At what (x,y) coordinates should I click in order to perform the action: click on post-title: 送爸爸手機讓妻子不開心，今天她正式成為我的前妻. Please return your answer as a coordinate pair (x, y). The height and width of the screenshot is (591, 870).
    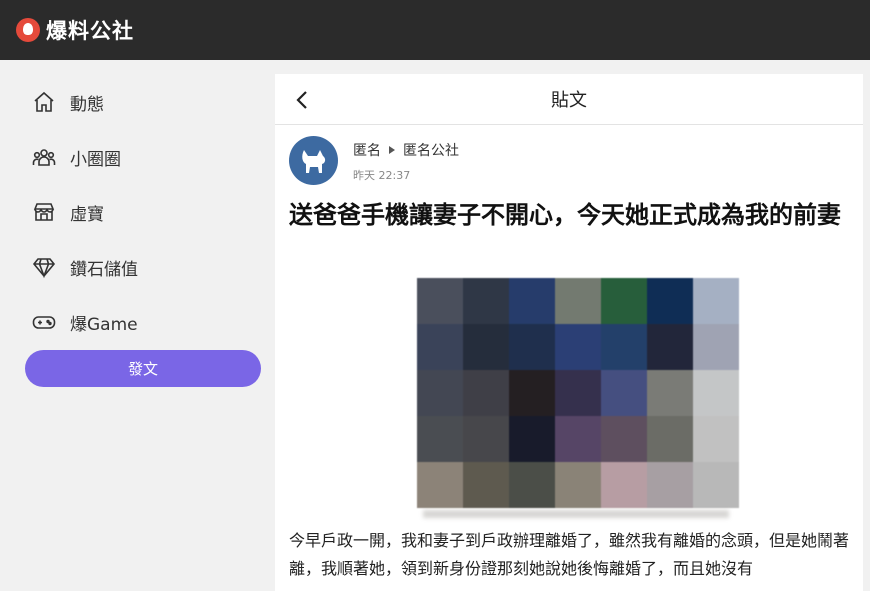
    Looking at the image, I should click on (565, 215).